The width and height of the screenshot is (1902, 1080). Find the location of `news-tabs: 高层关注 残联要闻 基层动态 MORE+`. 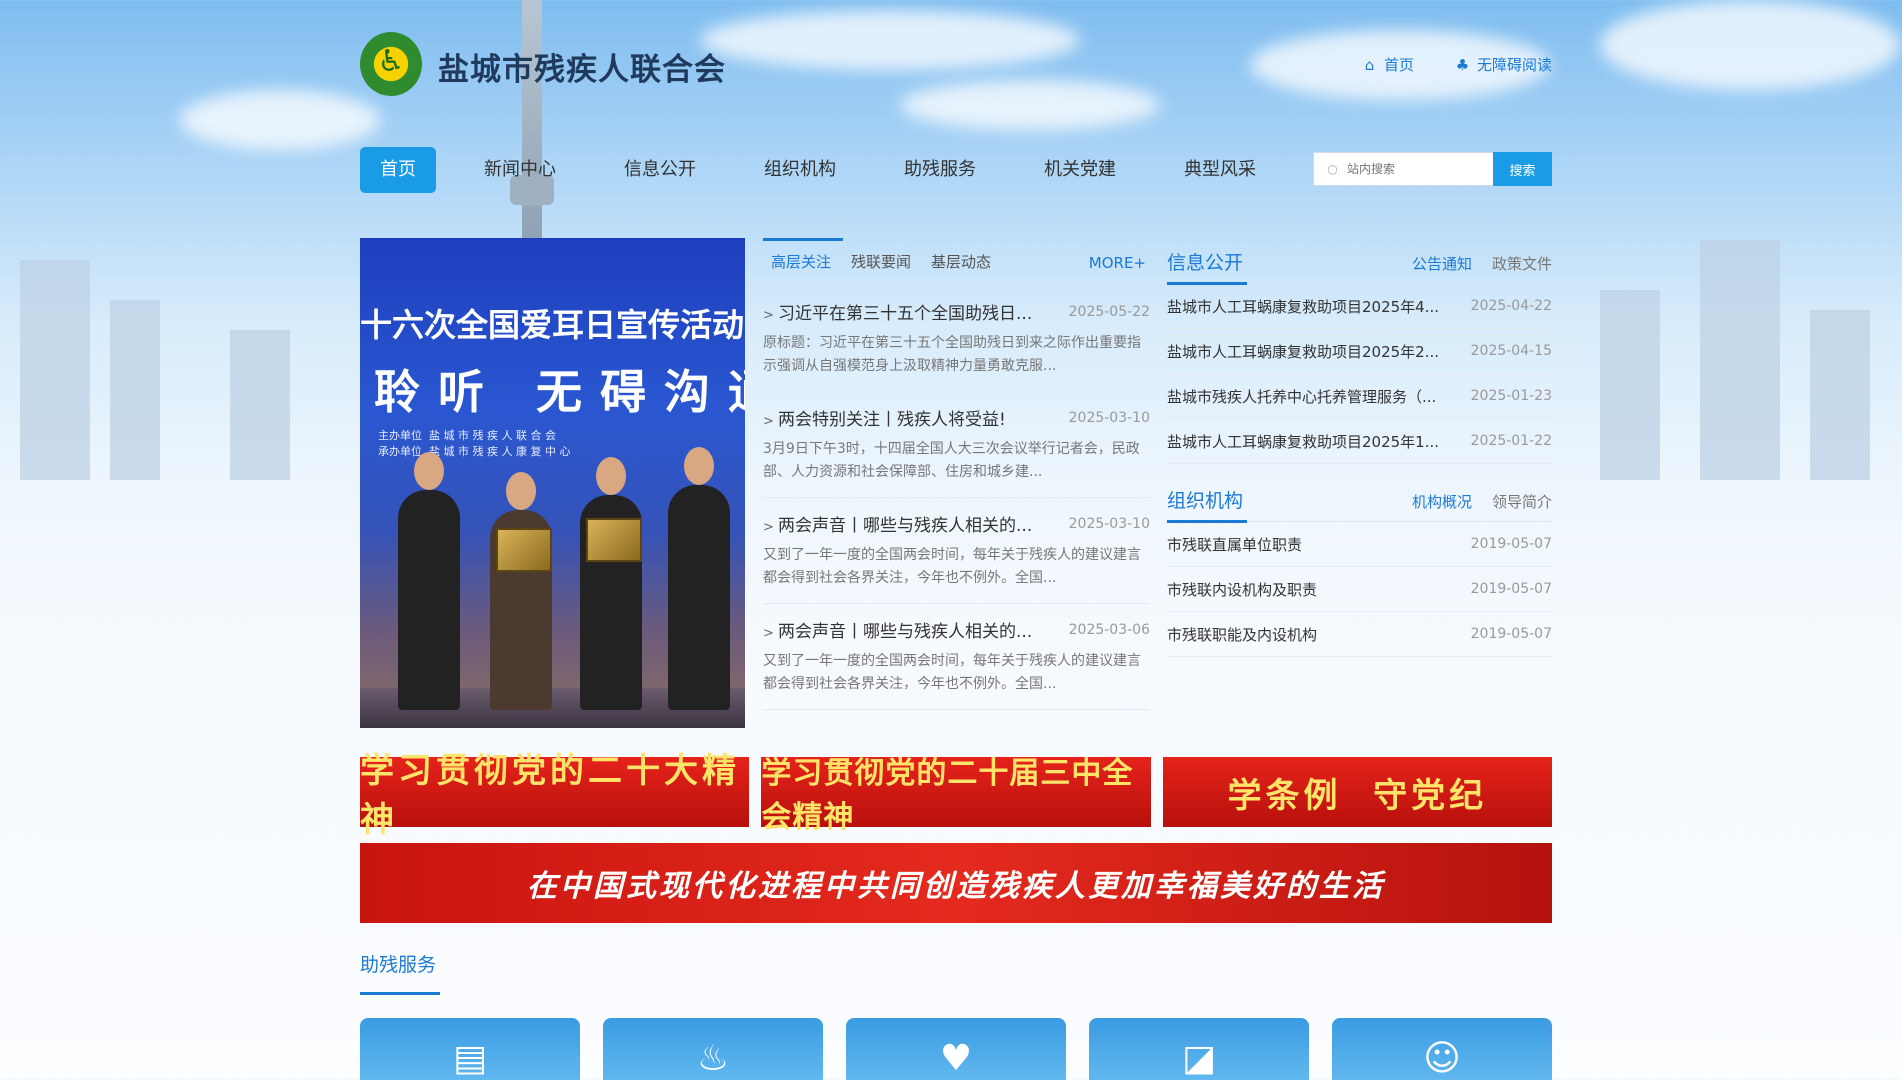

news-tabs: 高层关注 残联要闻 基层动态 MORE+ is located at coordinates (956, 262).